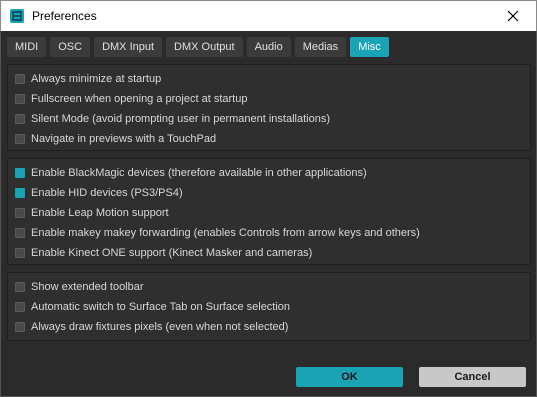 The image size is (537, 397). What do you see at coordinates (128, 47) in the screenshot?
I see `tab-dmx-input: DMX Input` at bounding box center [128, 47].